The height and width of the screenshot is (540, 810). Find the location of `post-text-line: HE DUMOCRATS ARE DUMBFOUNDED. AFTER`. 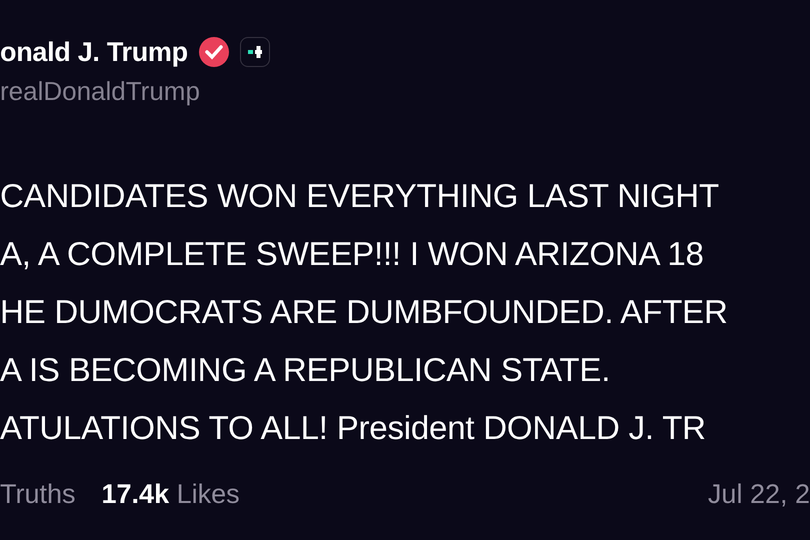

post-text-line: HE DUMOCRATS ARE DUMBFOUNDED. AFTER is located at coordinates (364, 312).